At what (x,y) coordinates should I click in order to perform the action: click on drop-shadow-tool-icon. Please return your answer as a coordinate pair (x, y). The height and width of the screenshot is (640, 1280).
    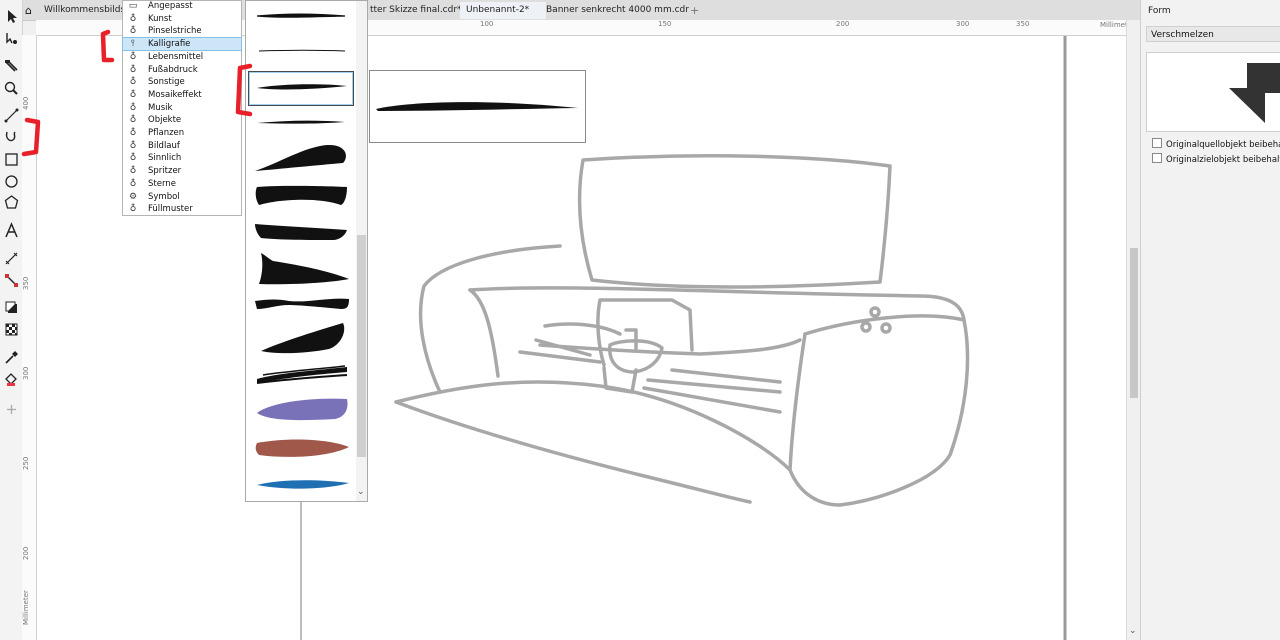
    Looking at the image, I should click on (11, 307).